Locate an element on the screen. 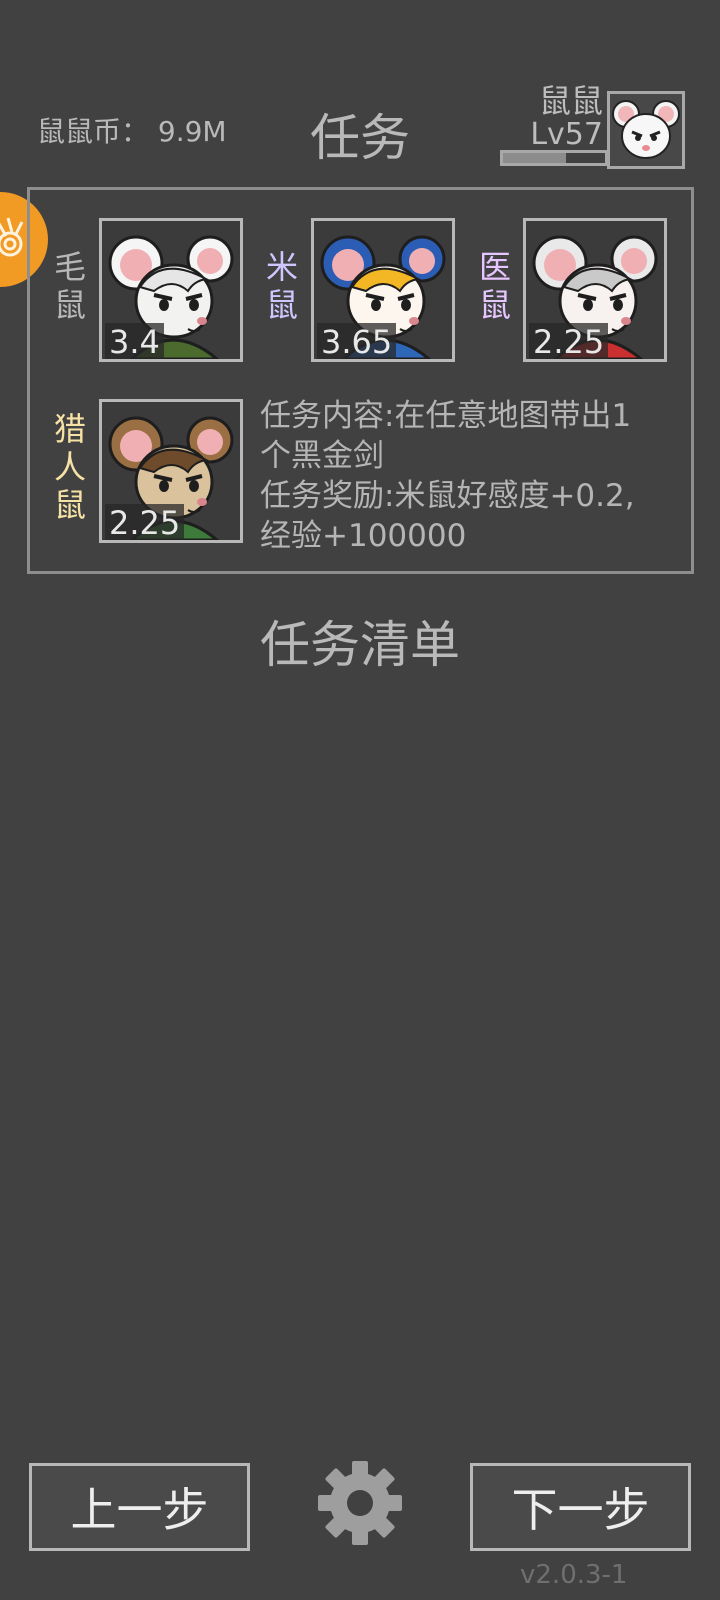 The width and height of the screenshot is (720, 1600). task-list-title: 任务清单 is located at coordinates (360, 645).